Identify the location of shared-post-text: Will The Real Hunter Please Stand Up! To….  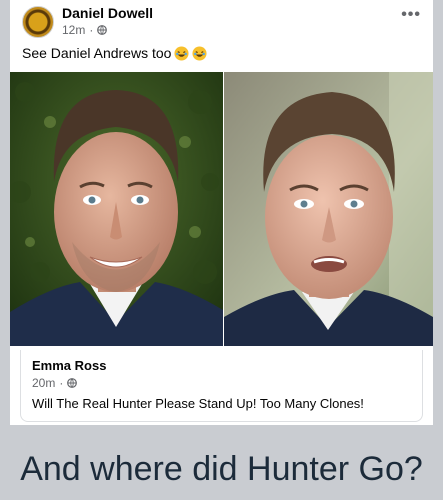
(198, 403).